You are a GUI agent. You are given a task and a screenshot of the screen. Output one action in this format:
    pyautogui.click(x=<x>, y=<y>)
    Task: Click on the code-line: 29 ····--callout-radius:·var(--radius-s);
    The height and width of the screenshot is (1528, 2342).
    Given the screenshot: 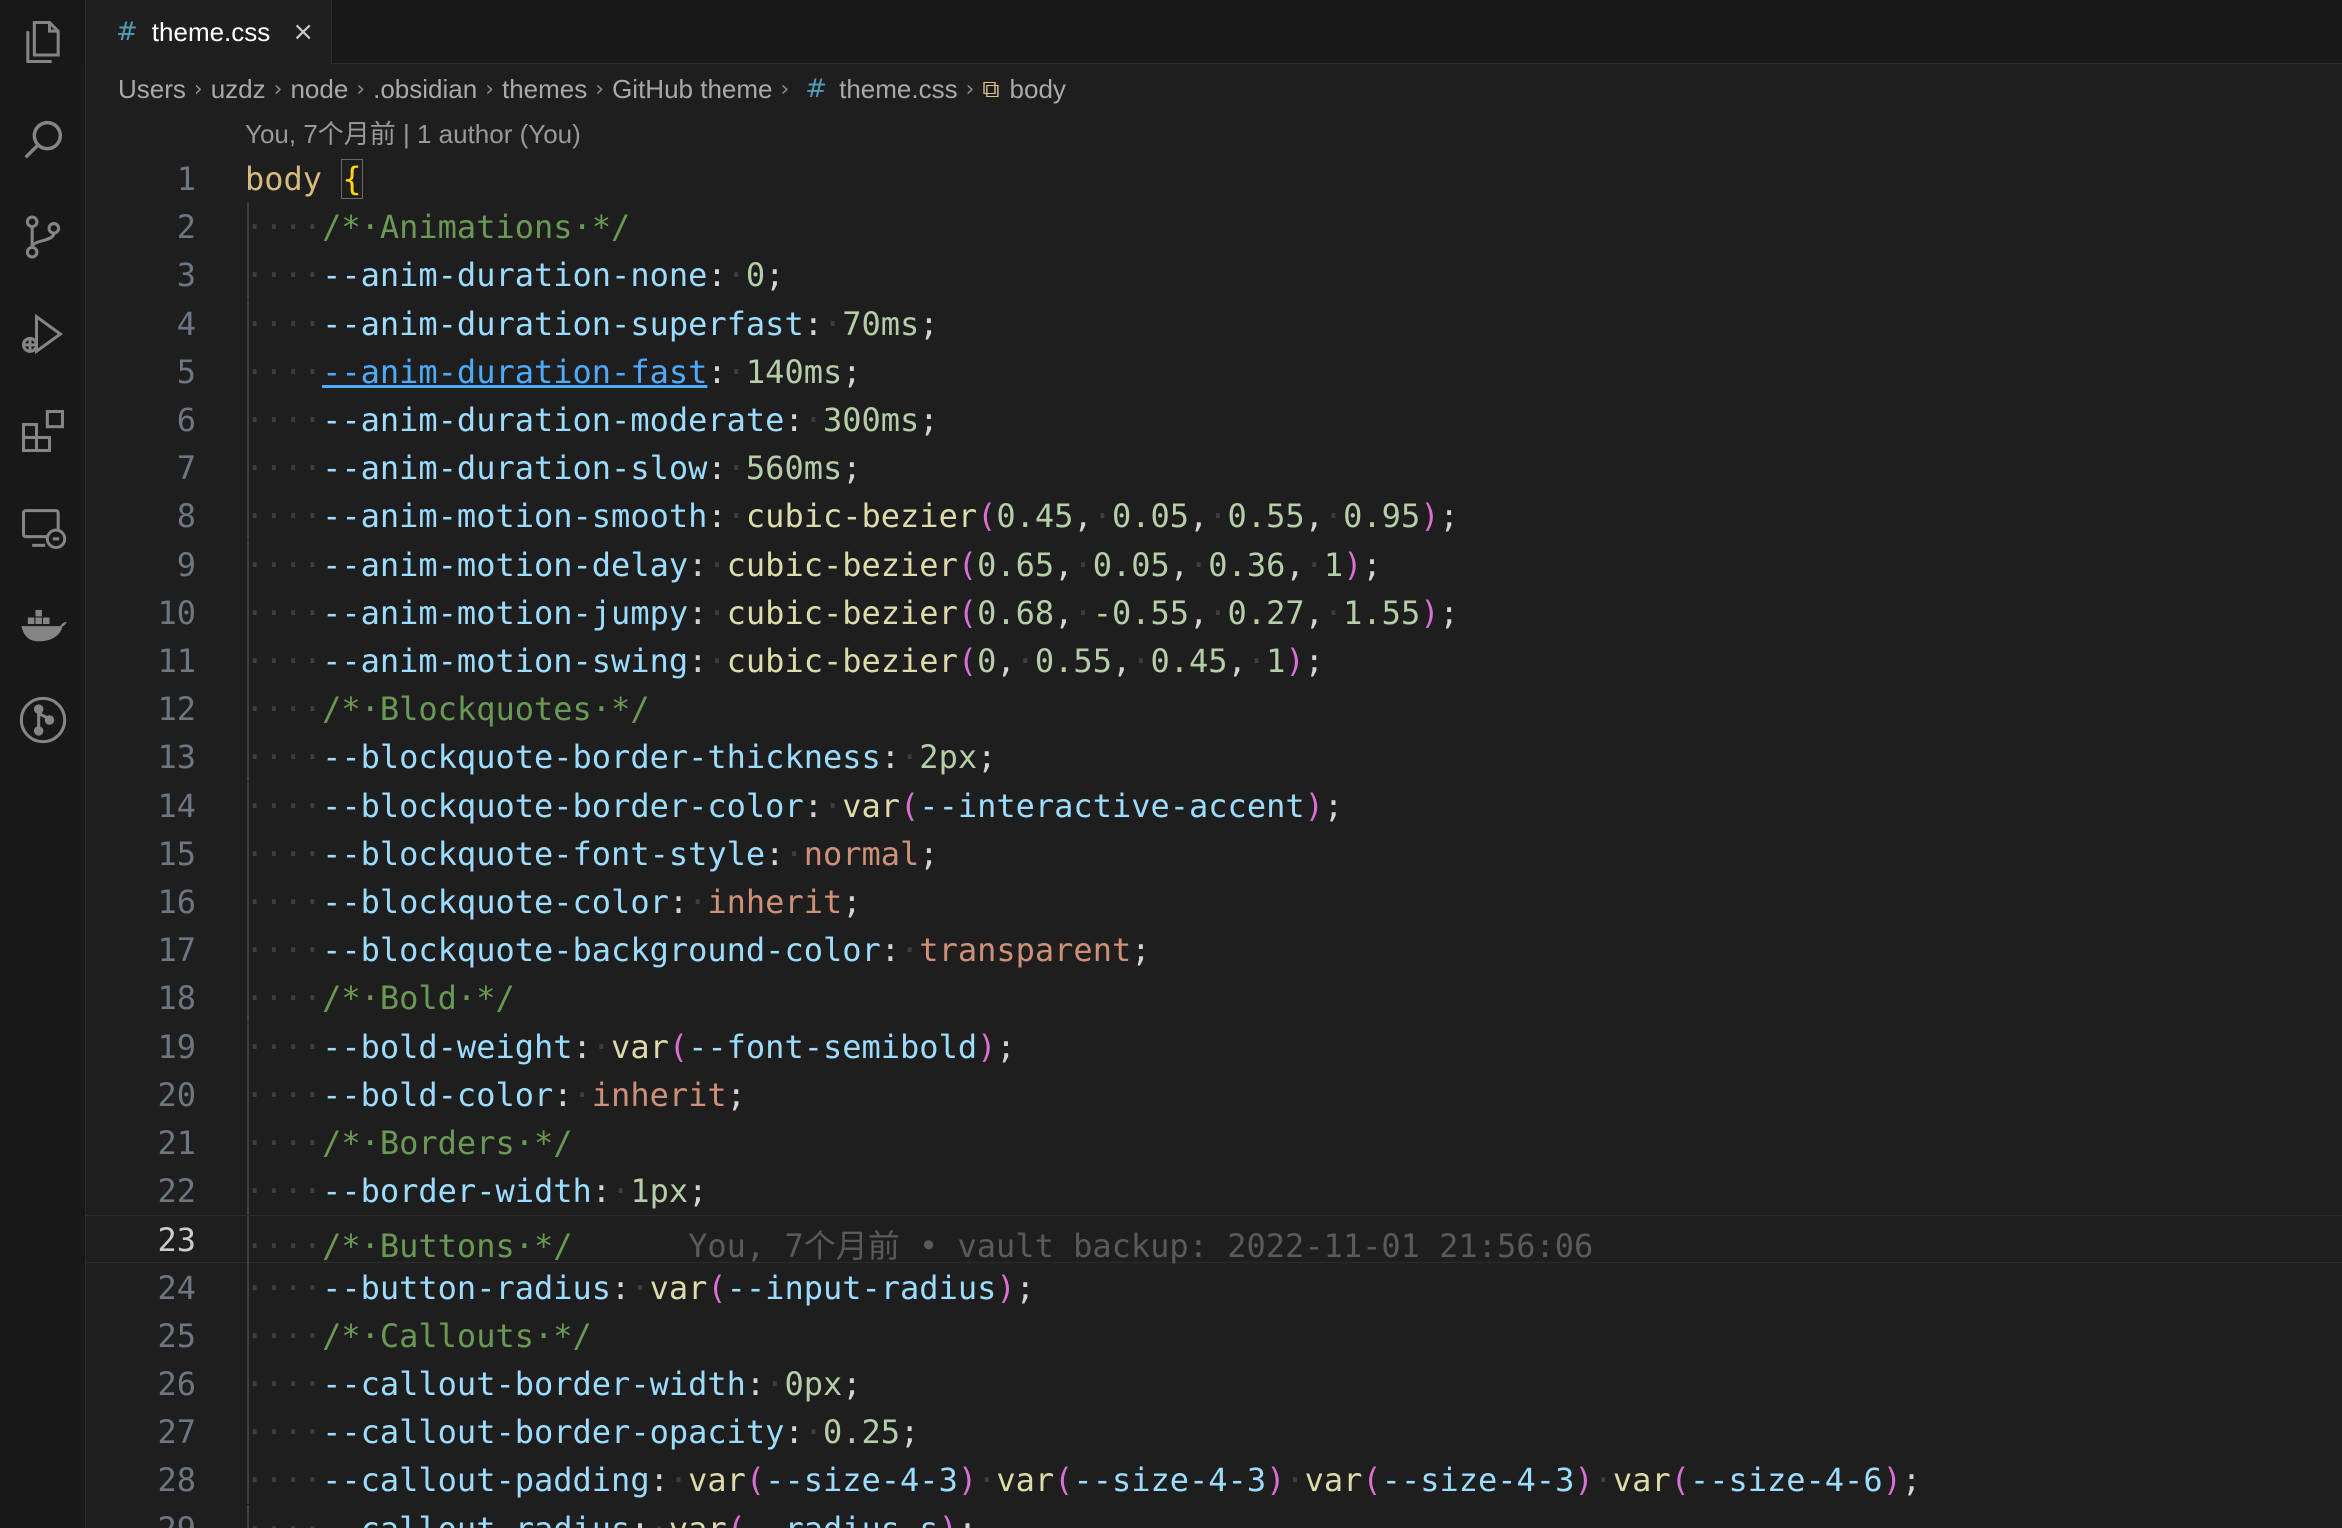 What is the action you would take?
    pyautogui.click(x=1214, y=1516)
    